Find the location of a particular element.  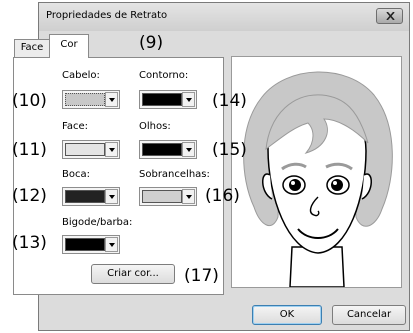

callout-16: (16) is located at coordinates (222, 196).